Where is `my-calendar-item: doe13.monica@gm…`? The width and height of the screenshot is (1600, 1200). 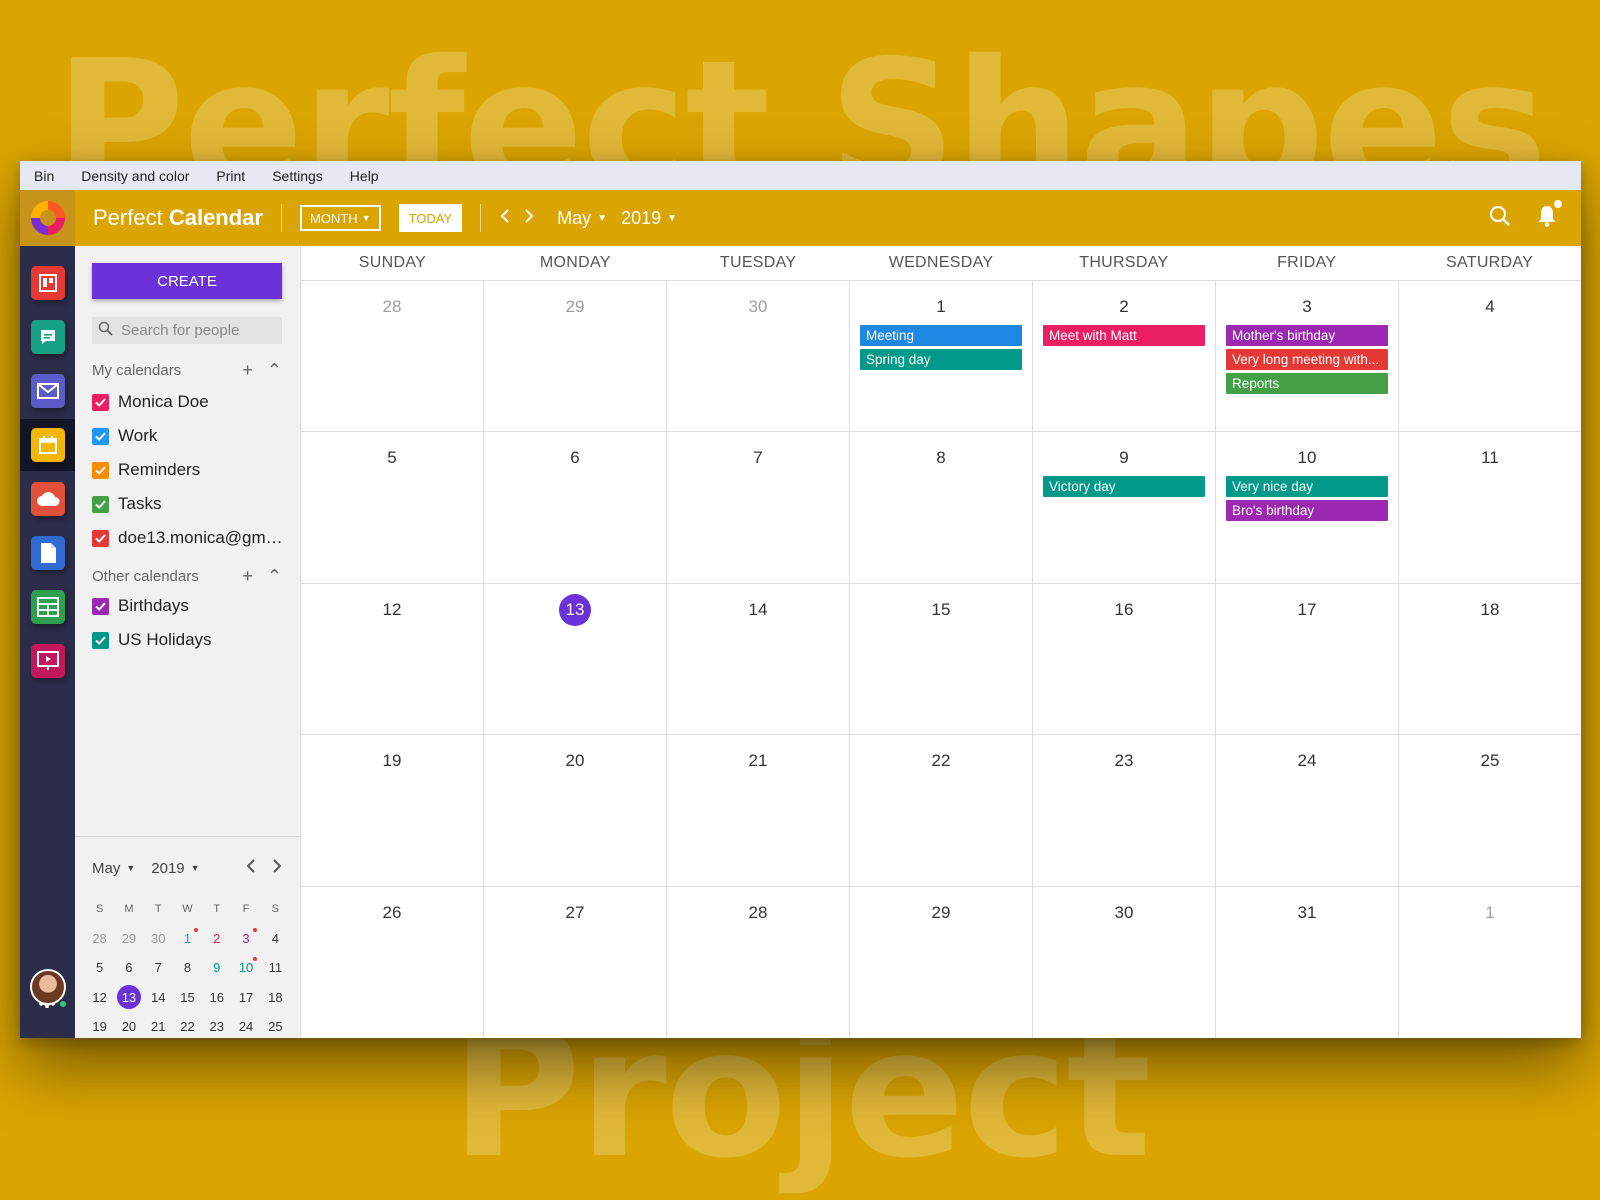 my-calendar-item: doe13.monica@gm… is located at coordinates (192, 538).